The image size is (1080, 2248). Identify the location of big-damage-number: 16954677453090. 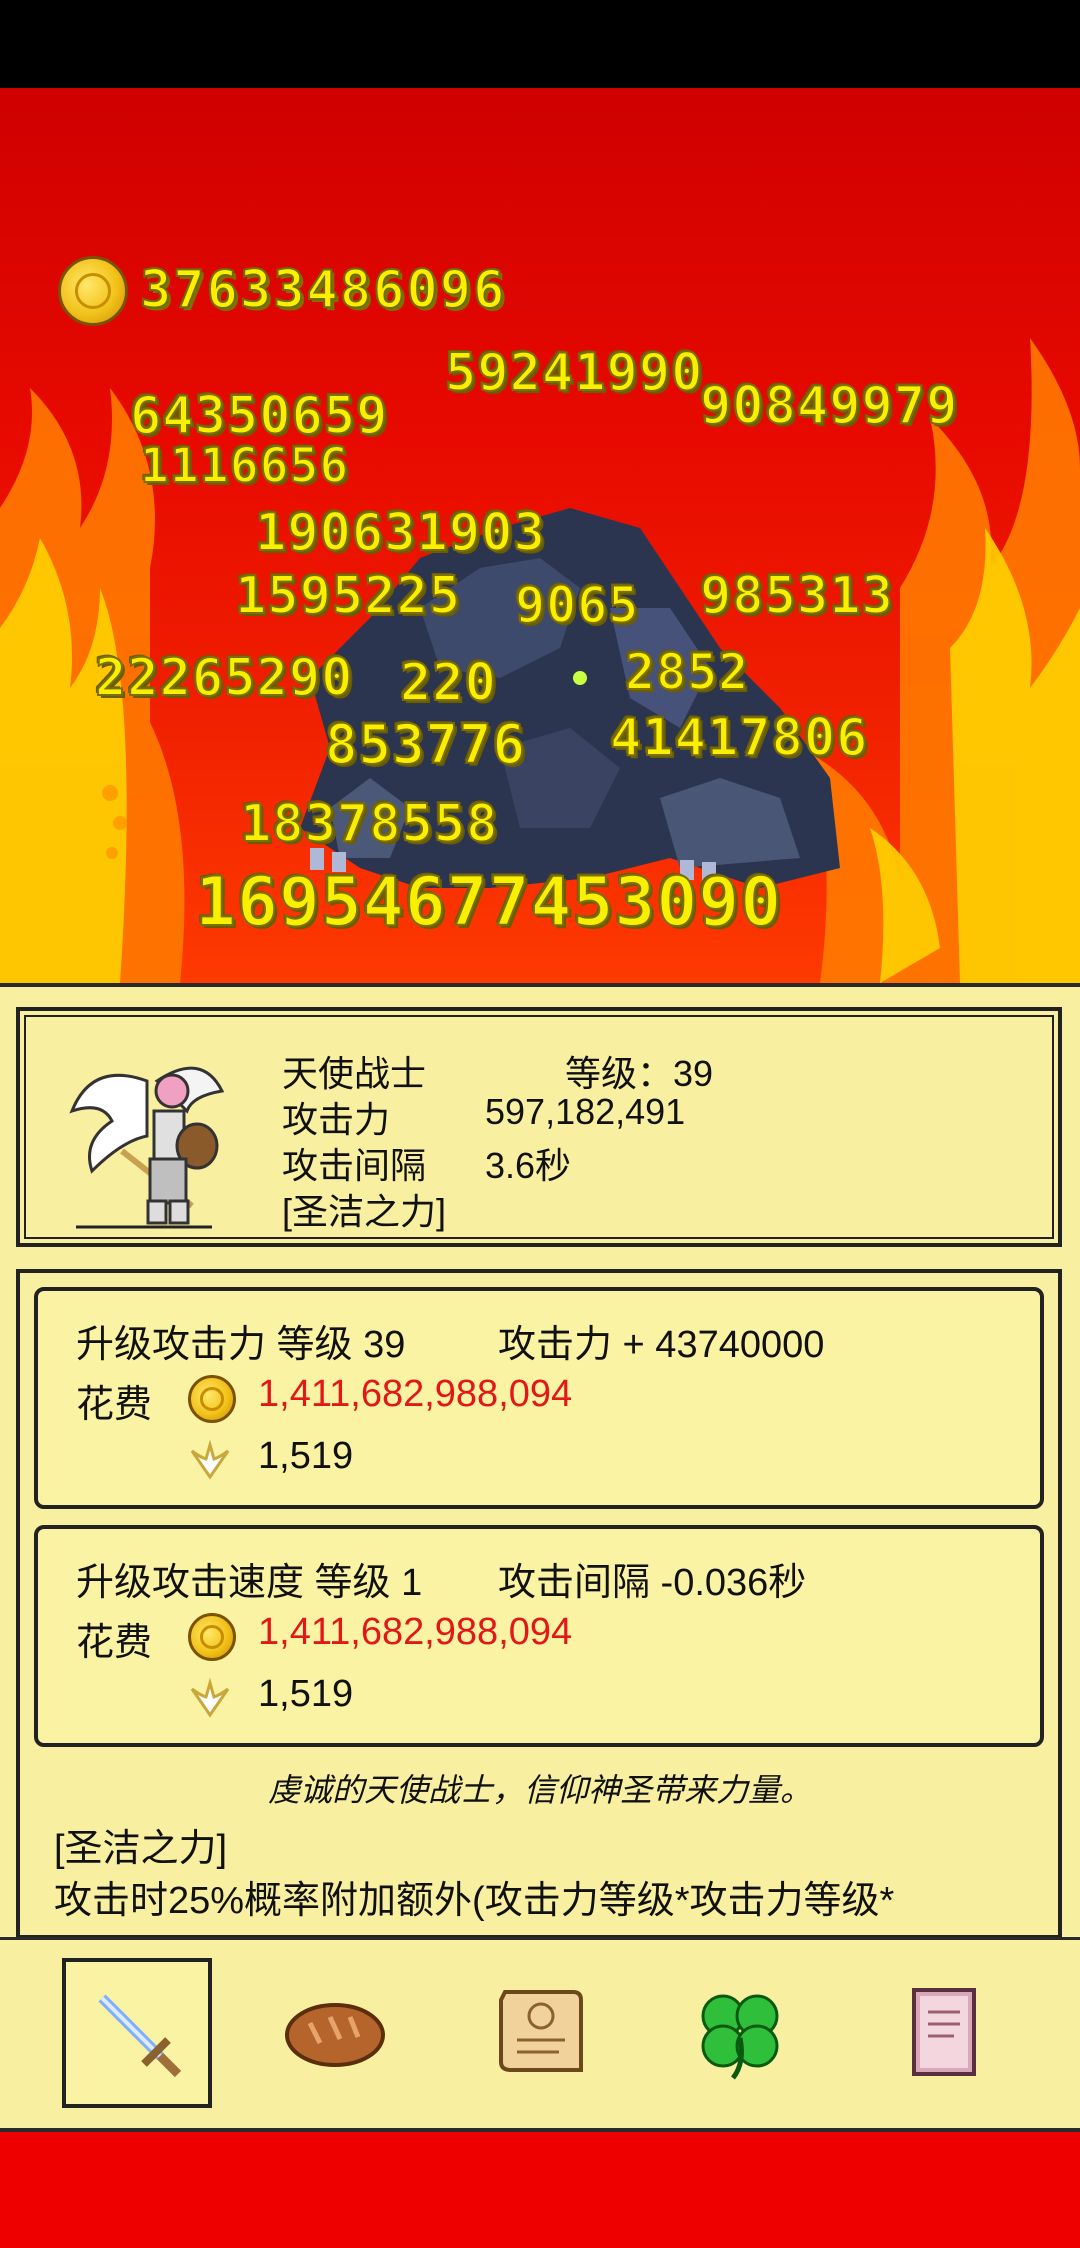
(488, 902).